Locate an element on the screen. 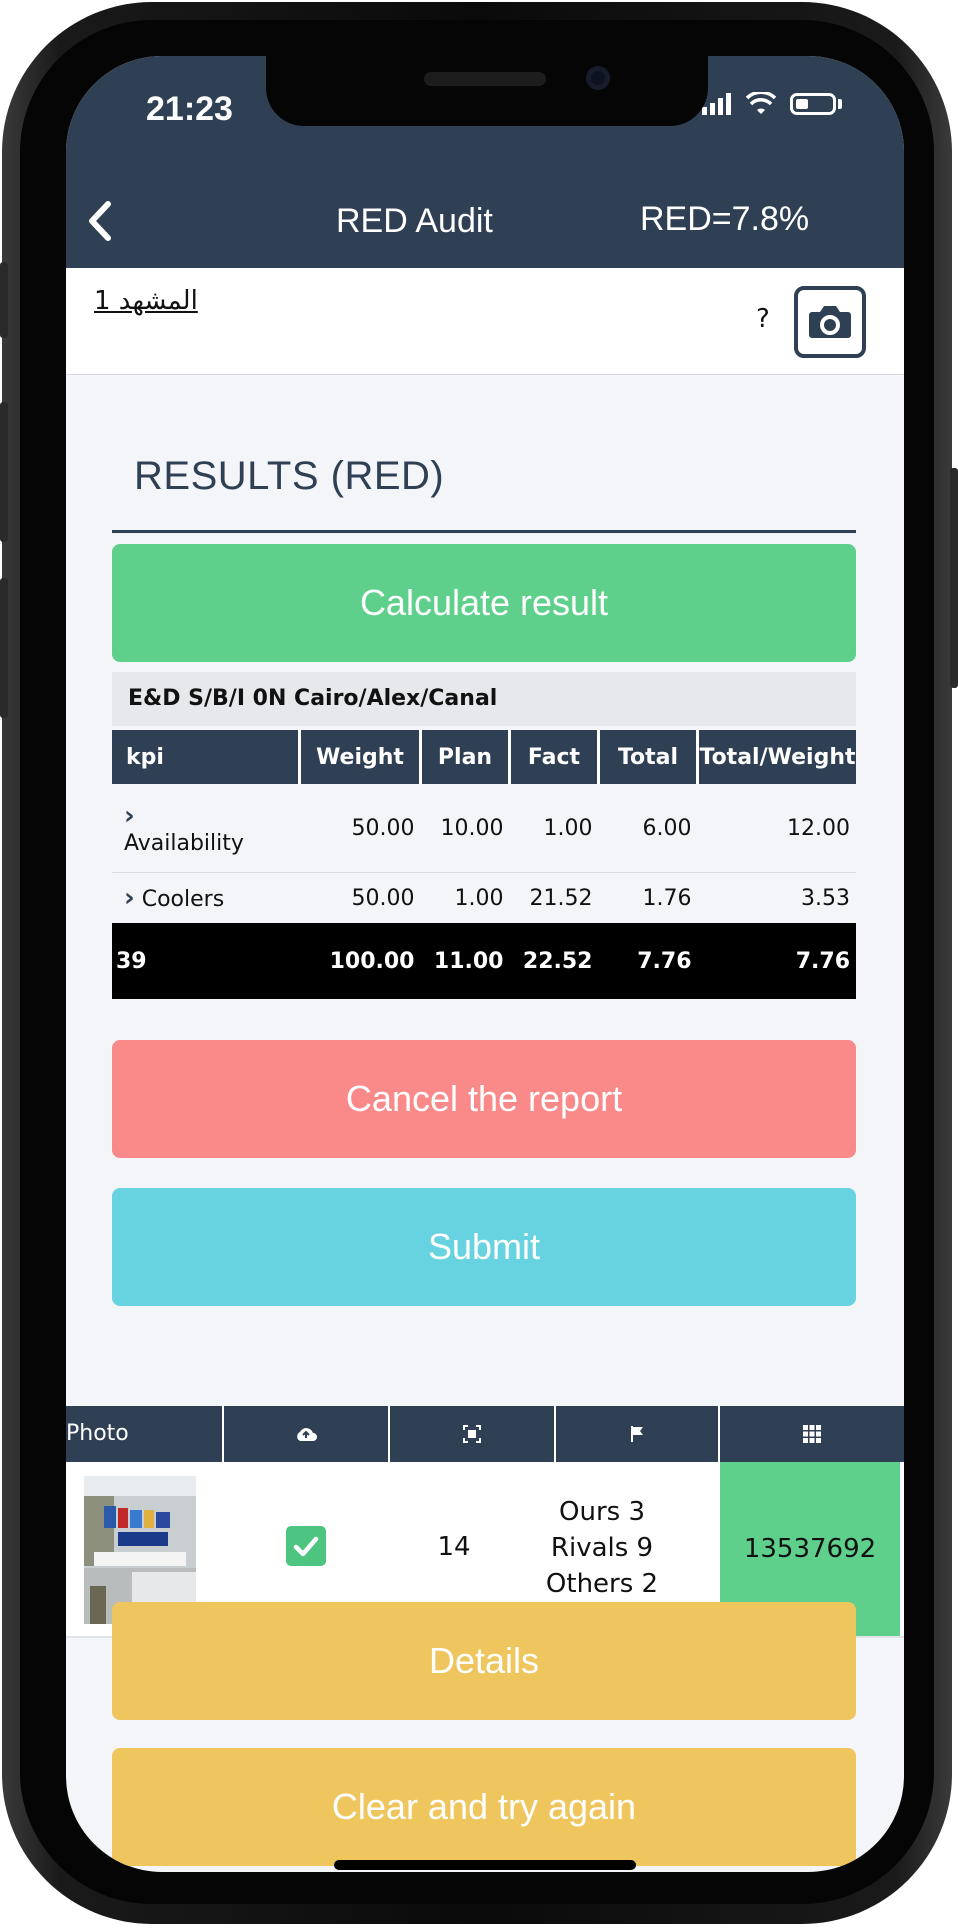 The image size is (958, 1928). kpi-plan: 1.00 is located at coordinates (465, 897).